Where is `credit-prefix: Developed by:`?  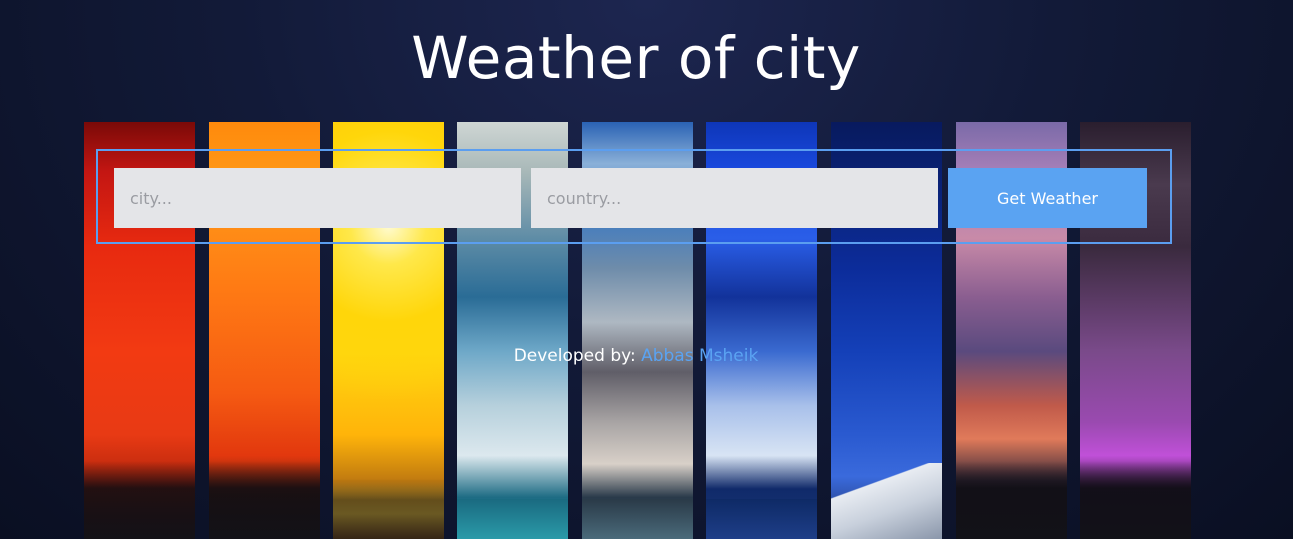
credit-prefix: Developed by: is located at coordinates (577, 356).